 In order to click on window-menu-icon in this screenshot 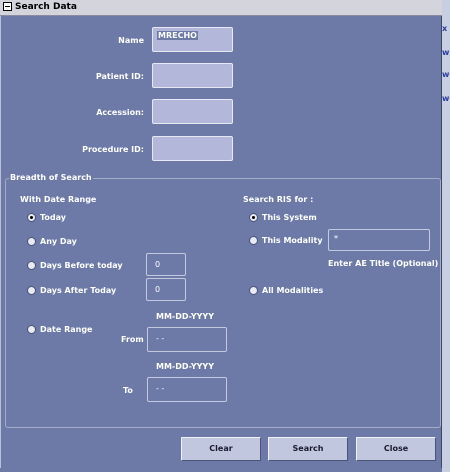, I will do `click(7, 6)`.